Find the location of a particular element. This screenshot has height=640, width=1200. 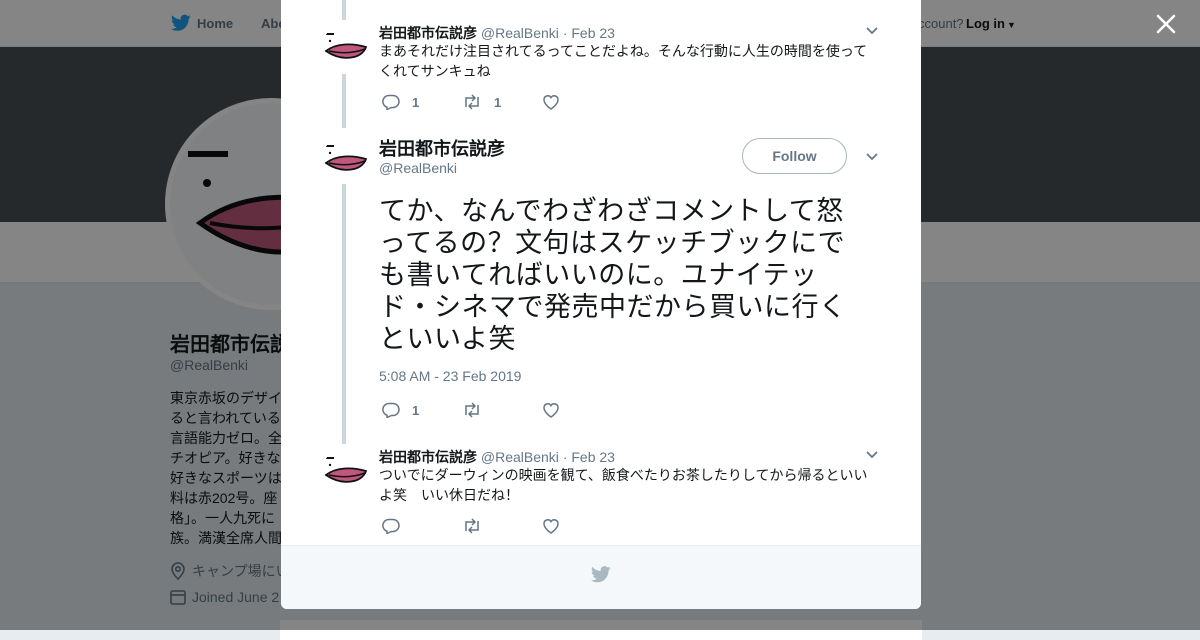

tweet-actions: 1 is located at coordinates (502, 410).